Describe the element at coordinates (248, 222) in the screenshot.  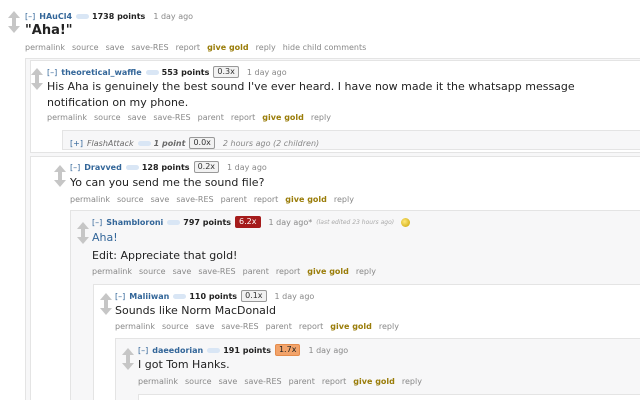
I see `vote-ratio-badge: 6.2x` at that location.